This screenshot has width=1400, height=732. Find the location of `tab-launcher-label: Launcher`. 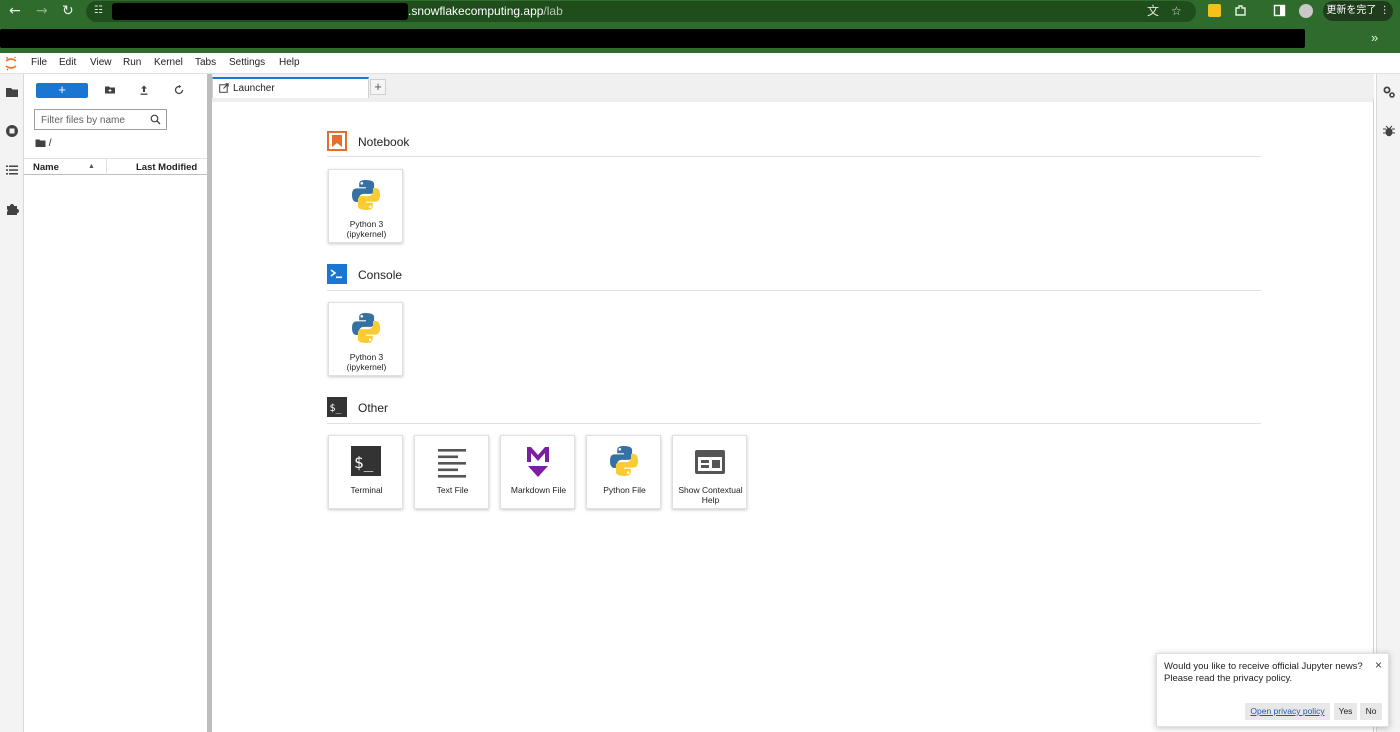

tab-launcher-label: Launcher is located at coordinates (254, 88).